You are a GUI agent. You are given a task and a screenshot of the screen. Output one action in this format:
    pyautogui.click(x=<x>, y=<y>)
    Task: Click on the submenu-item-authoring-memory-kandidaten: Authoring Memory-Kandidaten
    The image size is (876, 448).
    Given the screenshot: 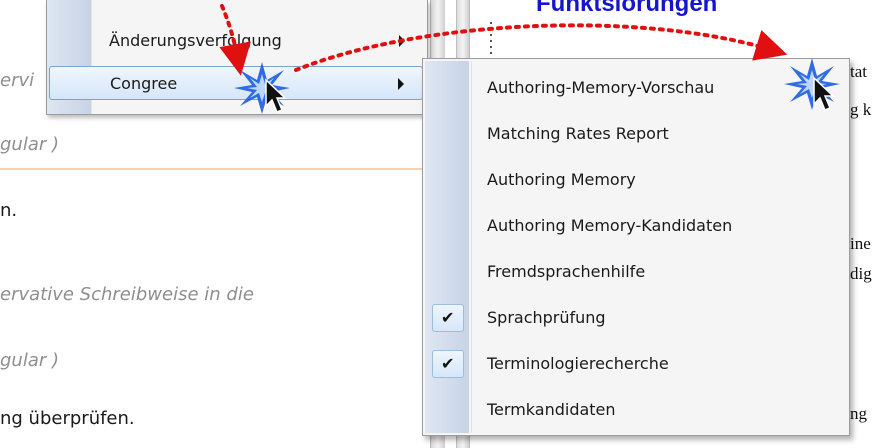 What is the action you would take?
    pyautogui.click(x=636, y=226)
    